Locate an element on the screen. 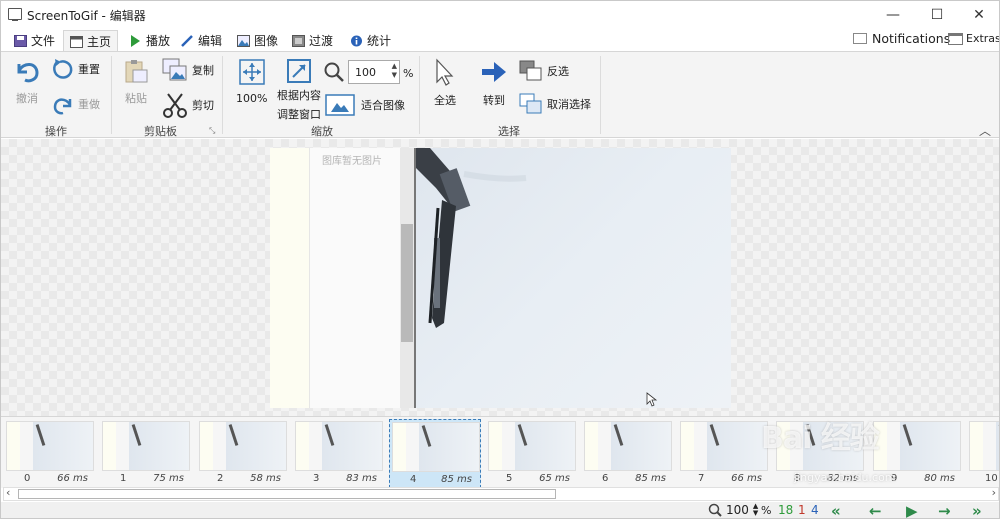 The image size is (1000, 519). zoom-input: 100 ▲ ▼ is located at coordinates (374, 72).